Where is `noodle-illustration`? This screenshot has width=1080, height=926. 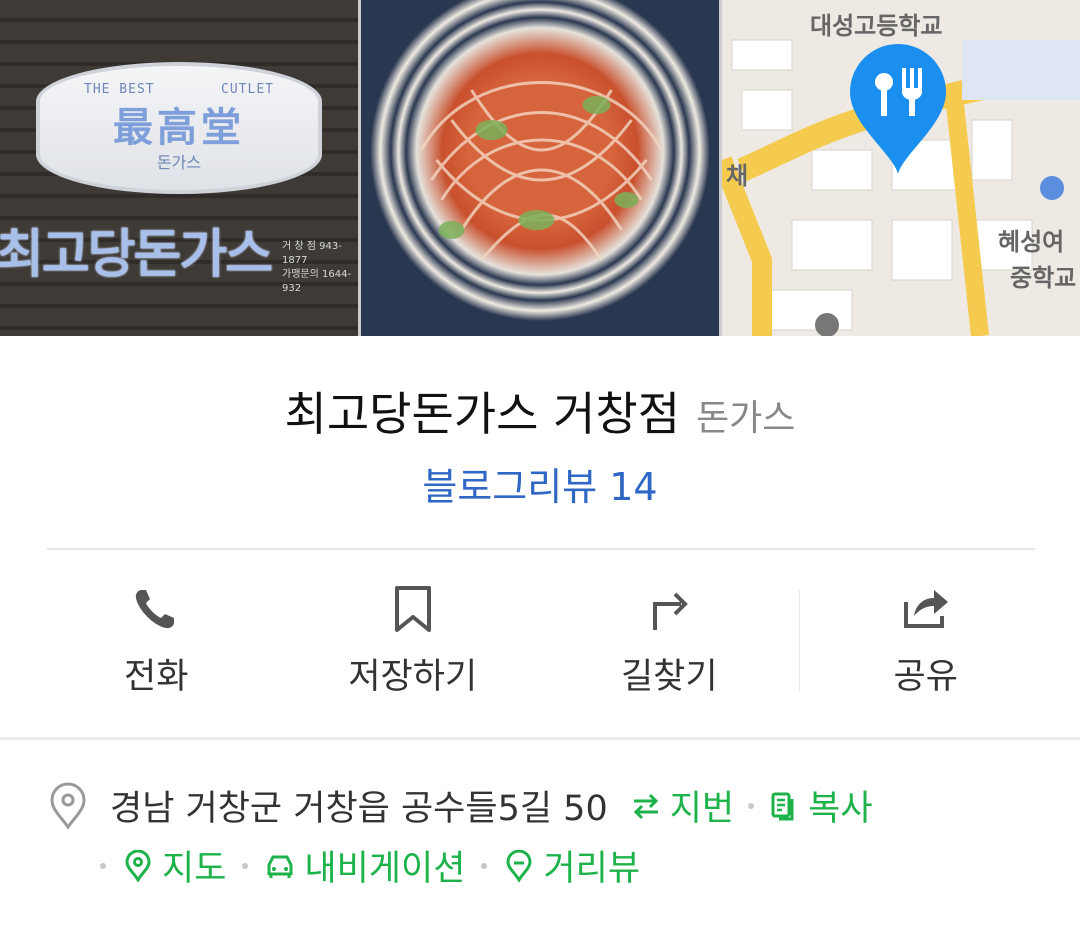 noodle-illustration is located at coordinates (541, 171).